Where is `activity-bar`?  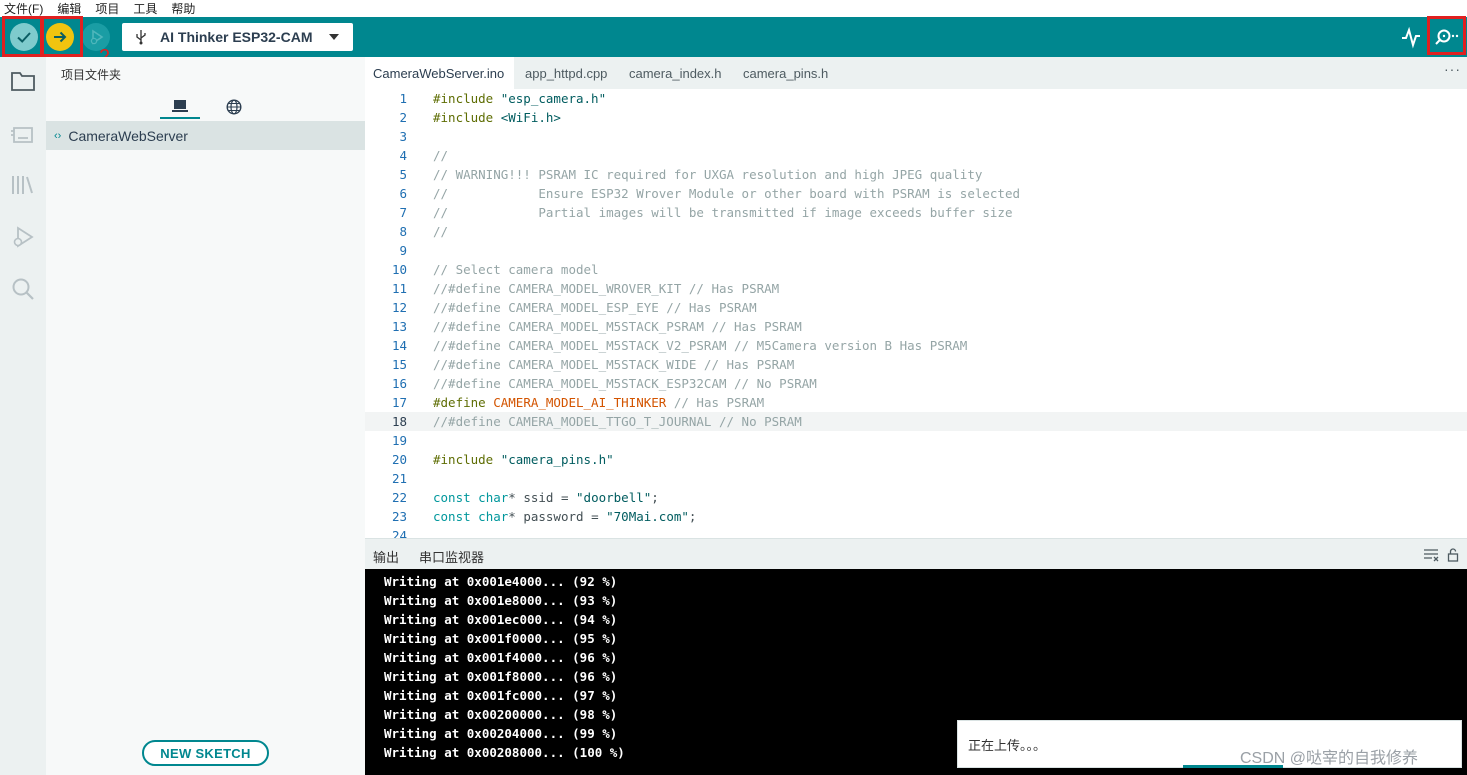 activity-bar is located at coordinates (23, 416).